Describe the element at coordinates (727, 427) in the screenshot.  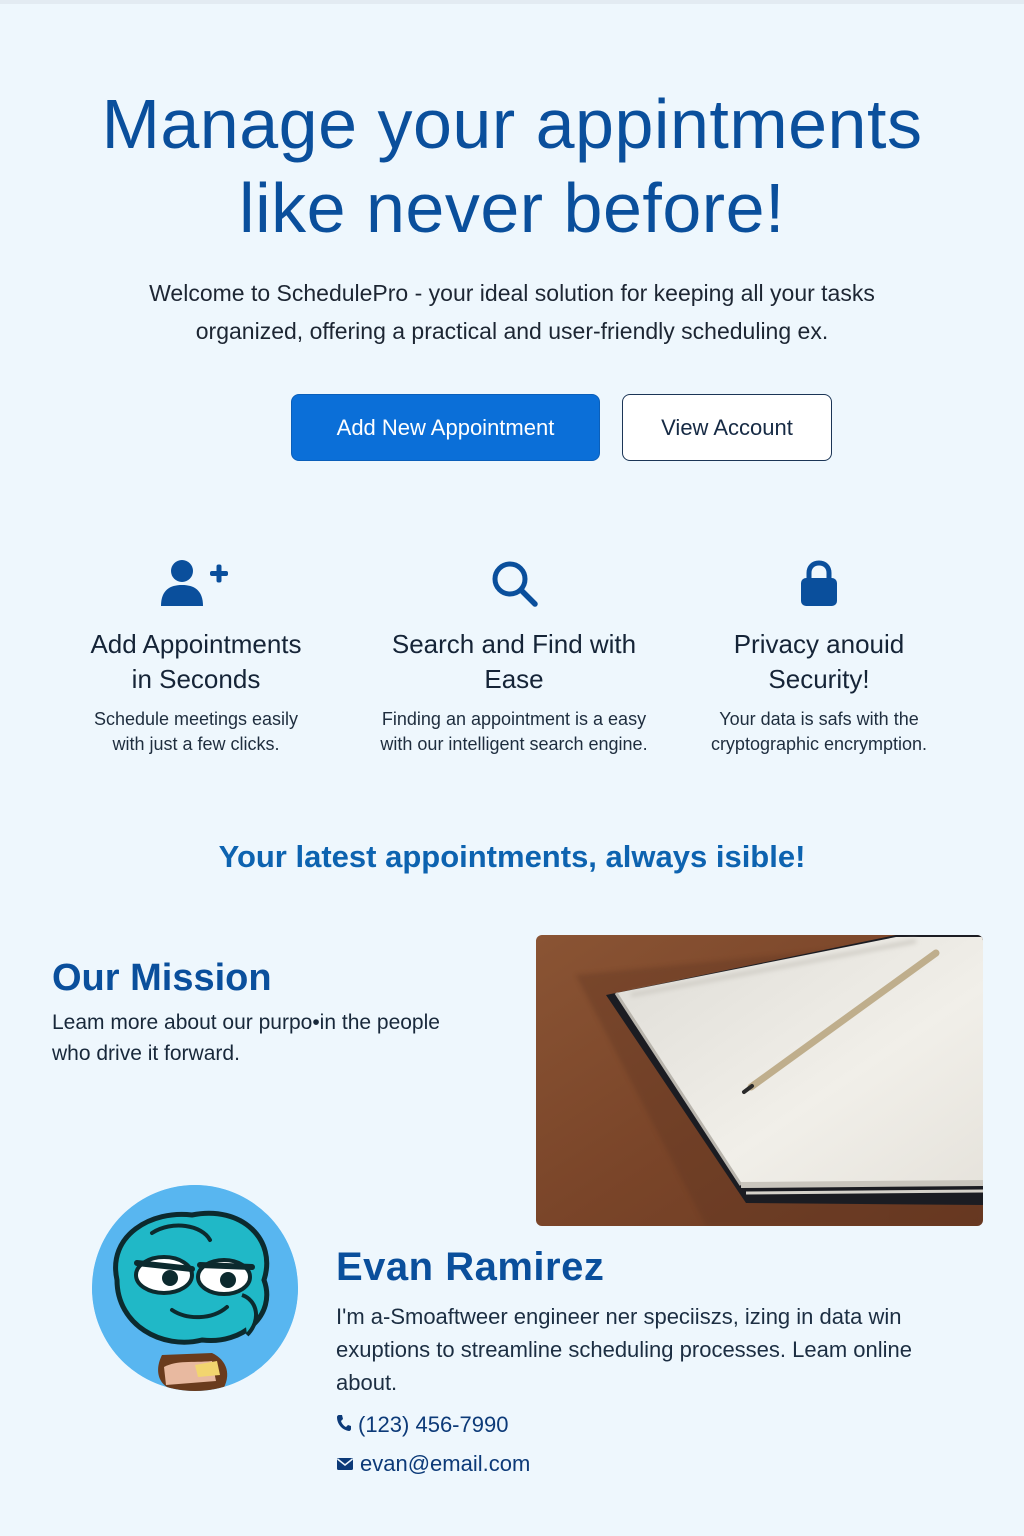
I see `view-account-button: View Account` at that location.